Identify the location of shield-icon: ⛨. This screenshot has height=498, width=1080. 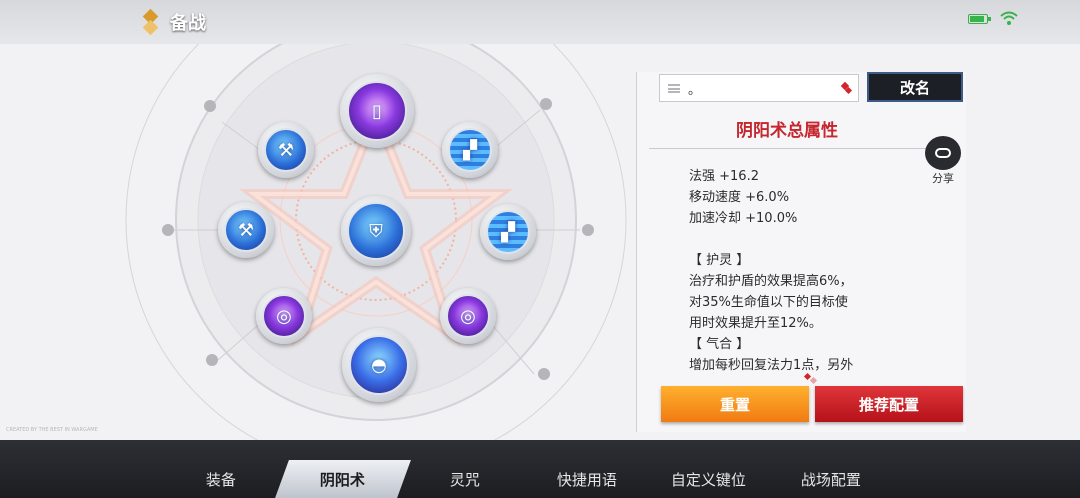
(376, 231).